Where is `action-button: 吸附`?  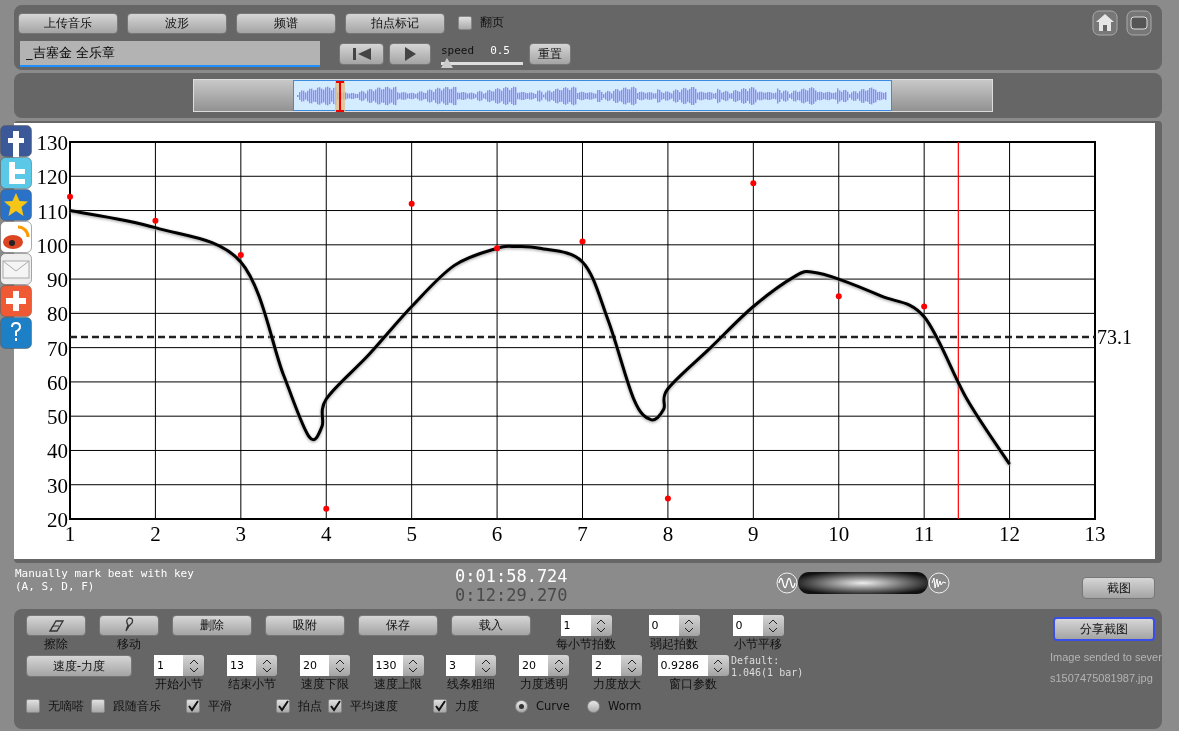 action-button: 吸附 is located at coordinates (305, 625).